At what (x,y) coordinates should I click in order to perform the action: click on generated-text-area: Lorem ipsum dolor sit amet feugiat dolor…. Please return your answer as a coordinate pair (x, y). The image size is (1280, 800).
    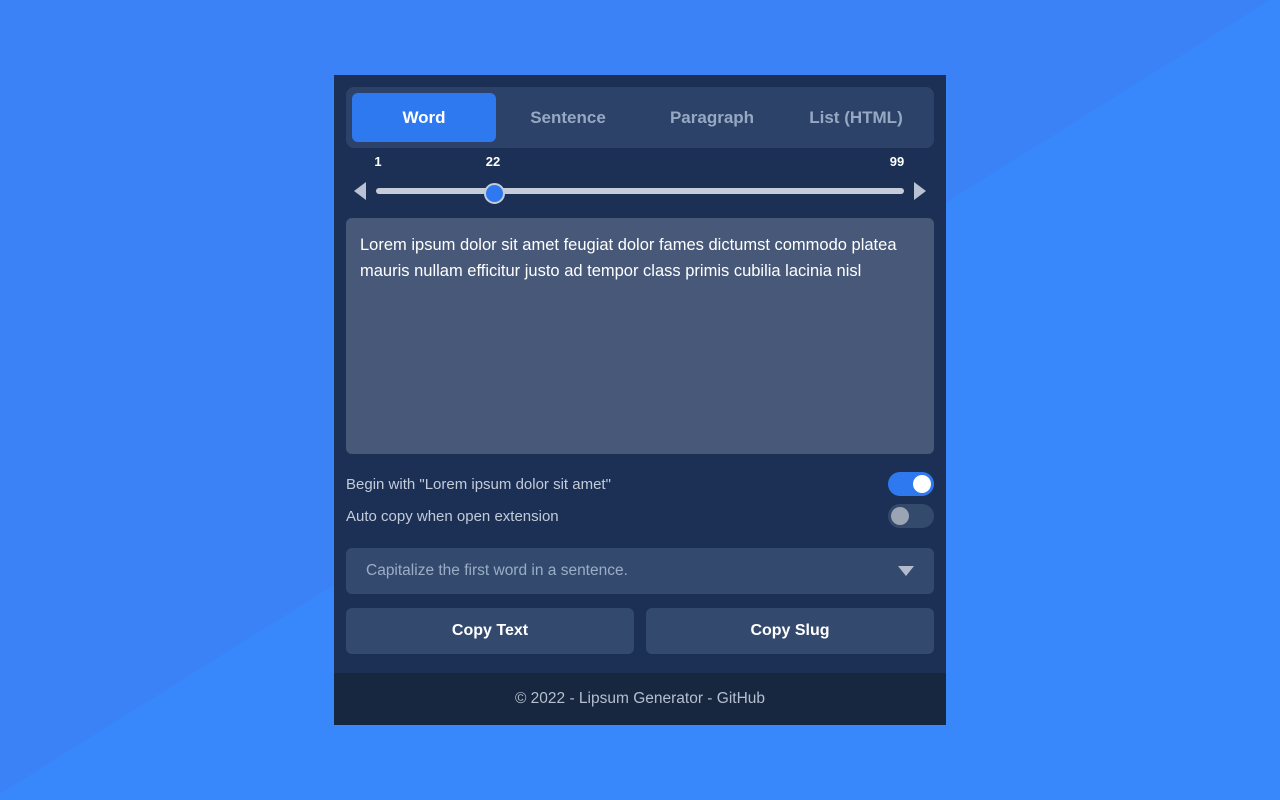
    Looking at the image, I should click on (640, 336).